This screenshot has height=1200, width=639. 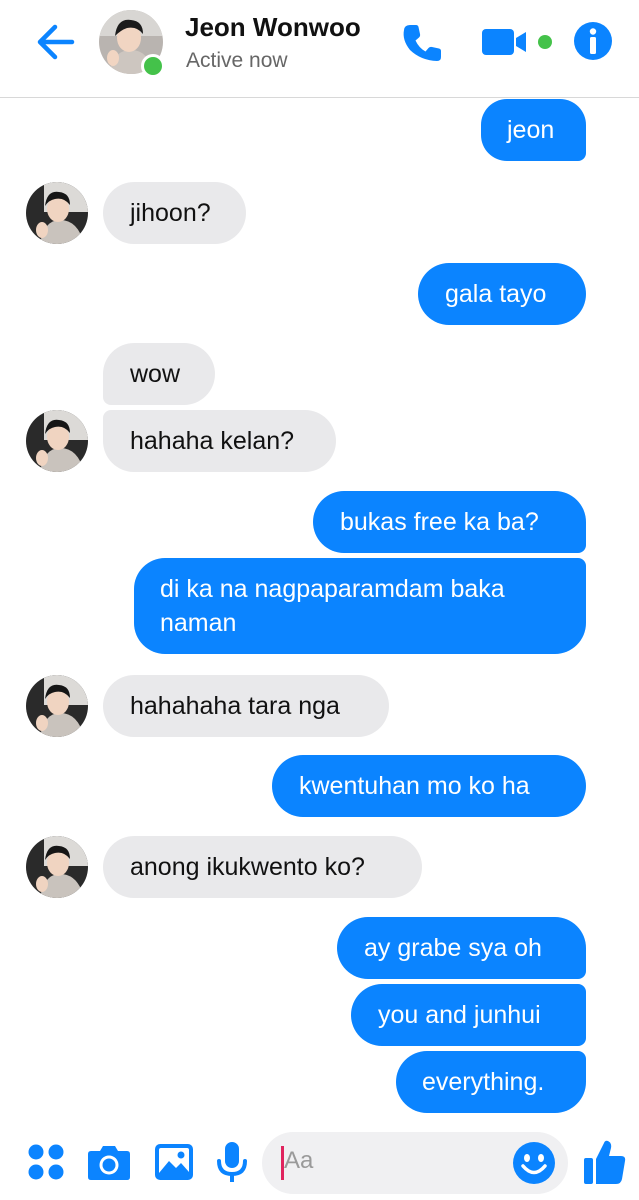 What do you see at coordinates (545, 42) in the screenshot?
I see `video-active-dot` at bounding box center [545, 42].